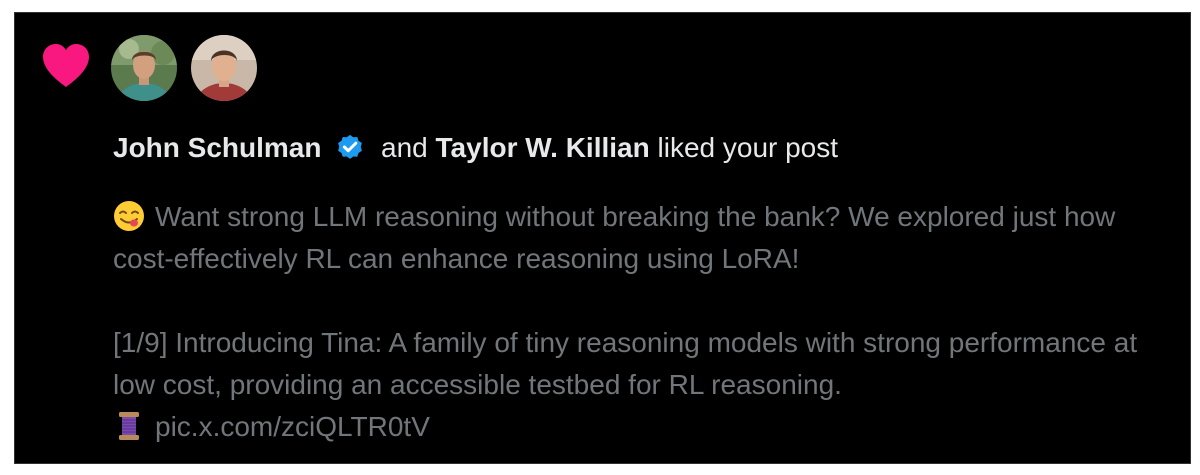  I want to click on action-text: liked your post, so click(748, 147).